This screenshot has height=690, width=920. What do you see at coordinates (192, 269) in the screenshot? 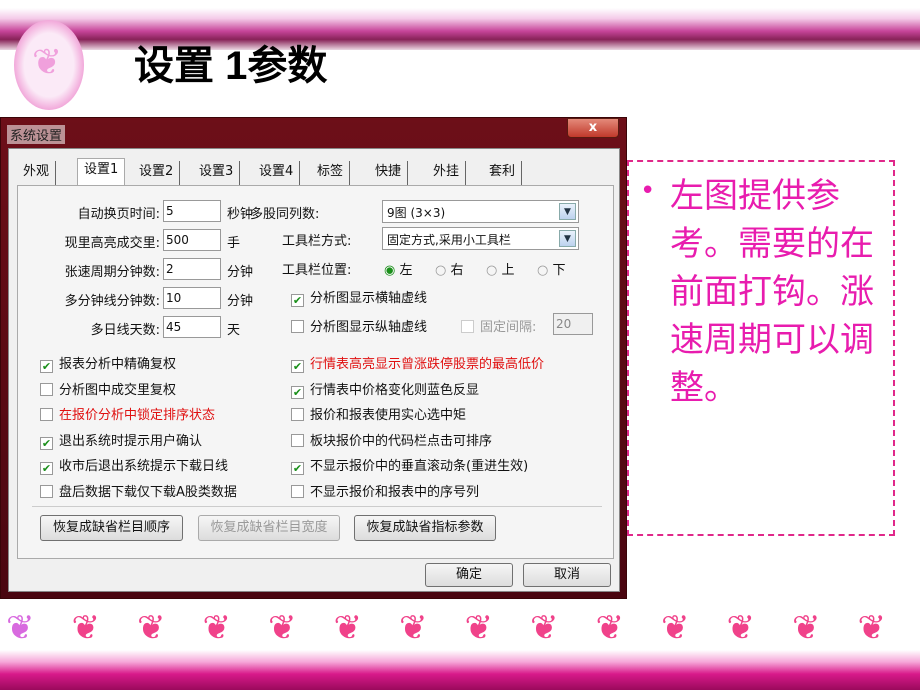
I see `field-input: 2` at bounding box center [192, 269].